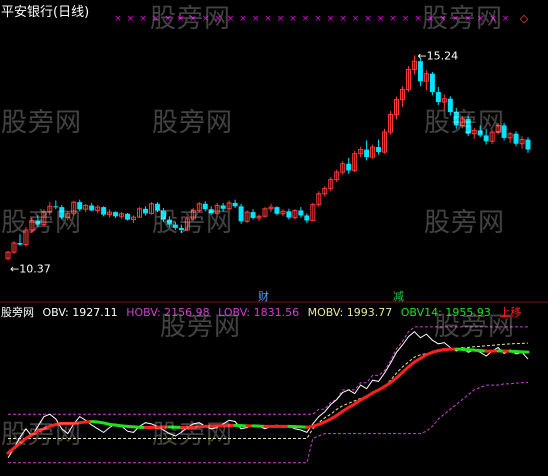 The width and height of the screenshot is (548, 476). I want to click on legend-extra: 上移, so click(510, 312).